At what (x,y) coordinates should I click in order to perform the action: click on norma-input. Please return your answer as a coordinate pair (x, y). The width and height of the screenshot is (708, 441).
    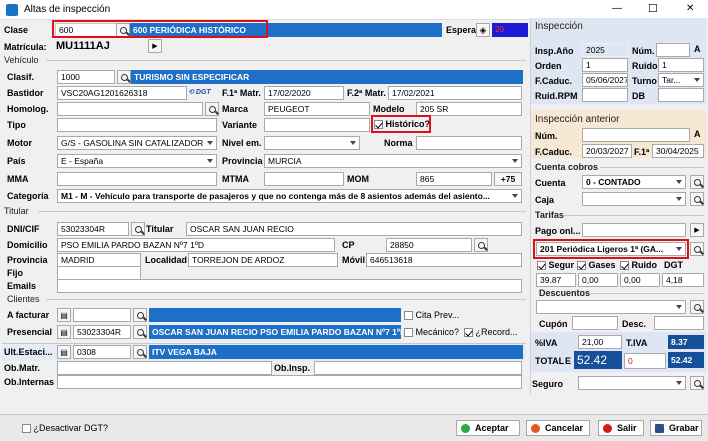
    Looking at the image, I should click on (469, 143).